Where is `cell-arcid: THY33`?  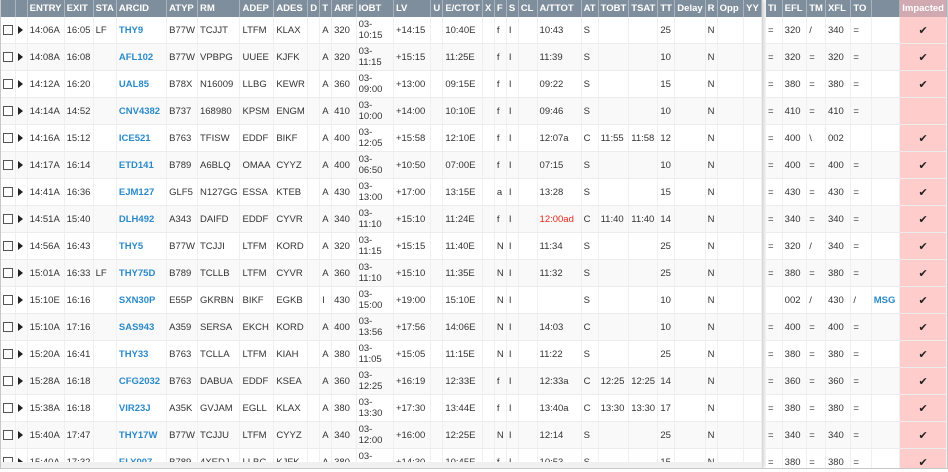 cell-arcid: THY33 is located at coordinates (142, 354).